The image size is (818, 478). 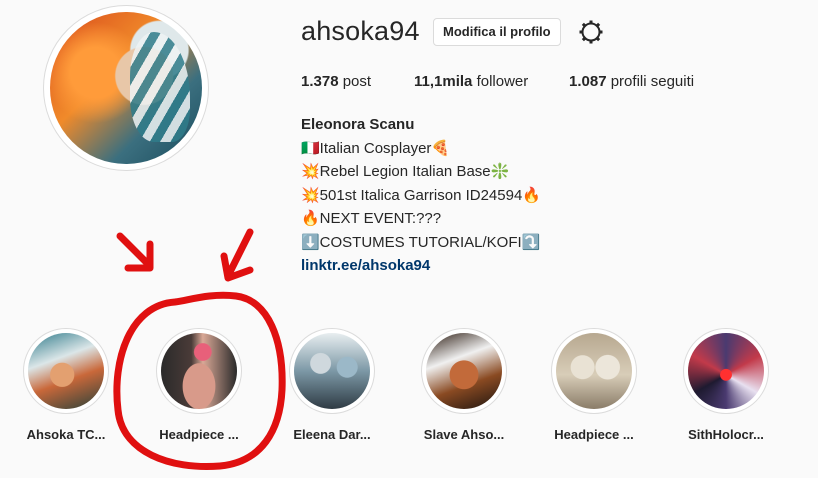 I want to click on following-stat: 1.087 profili seguiti, so click(x=631, y=81).